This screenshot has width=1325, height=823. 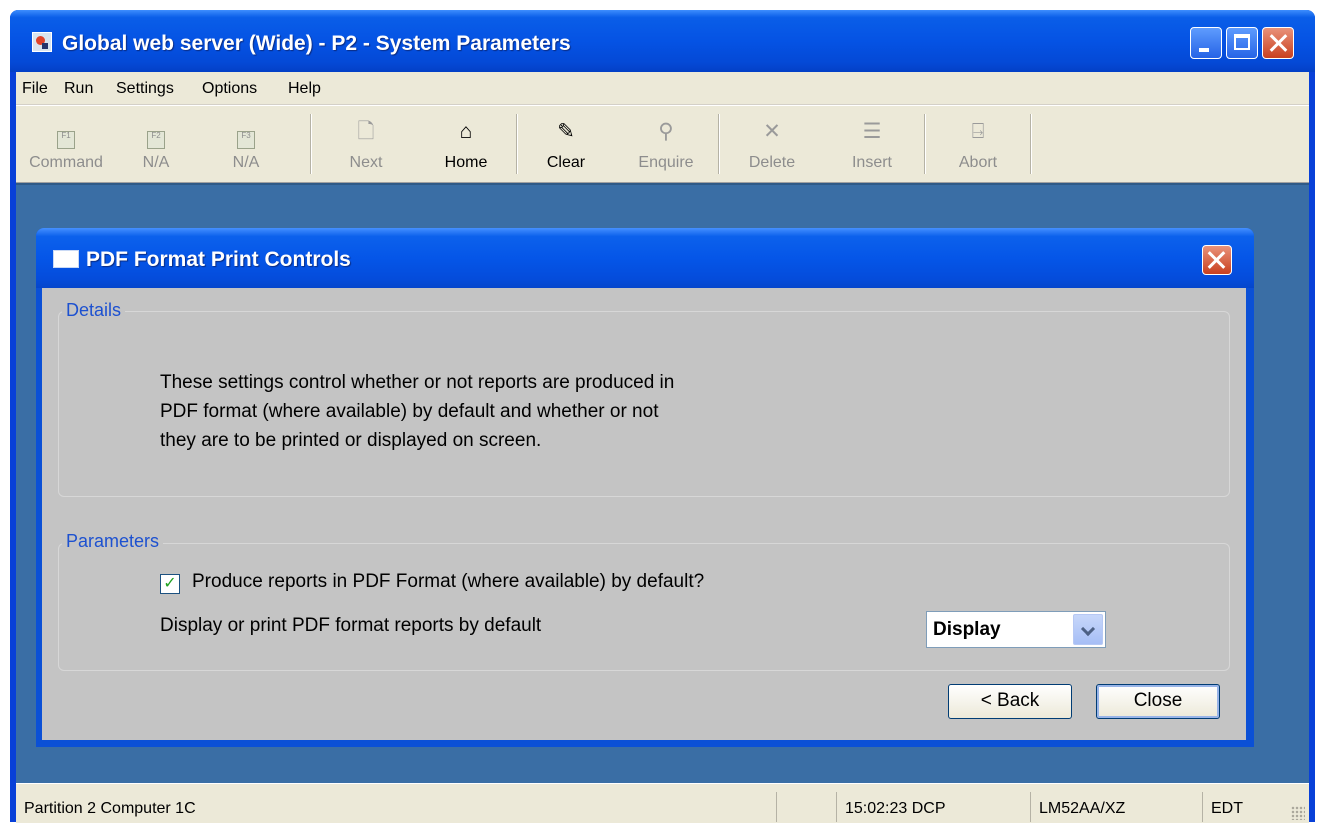 What do you see at coordinates (156, 162) in the screenshot?
I see `toolbar-f2-label: N/A` at bounding box center [156, 162].